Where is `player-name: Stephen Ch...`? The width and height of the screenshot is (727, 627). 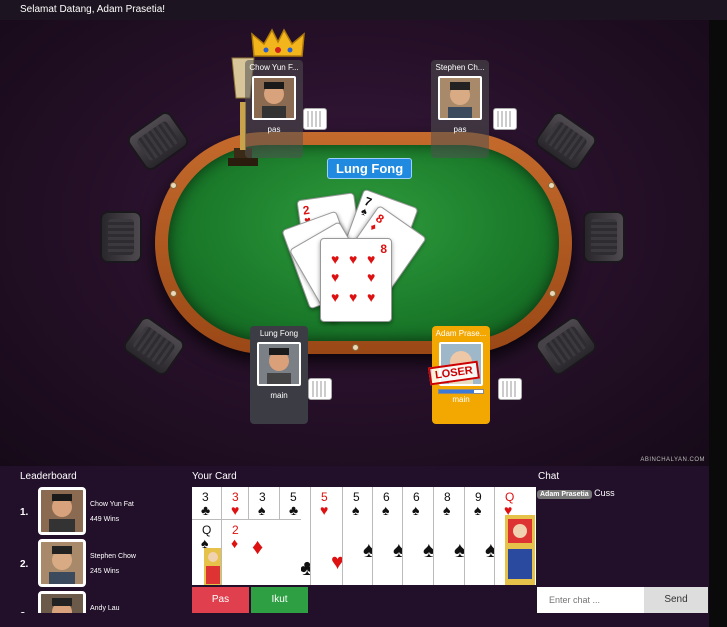 player-name: Stephen Ch... is located at coordinates (460, 67).